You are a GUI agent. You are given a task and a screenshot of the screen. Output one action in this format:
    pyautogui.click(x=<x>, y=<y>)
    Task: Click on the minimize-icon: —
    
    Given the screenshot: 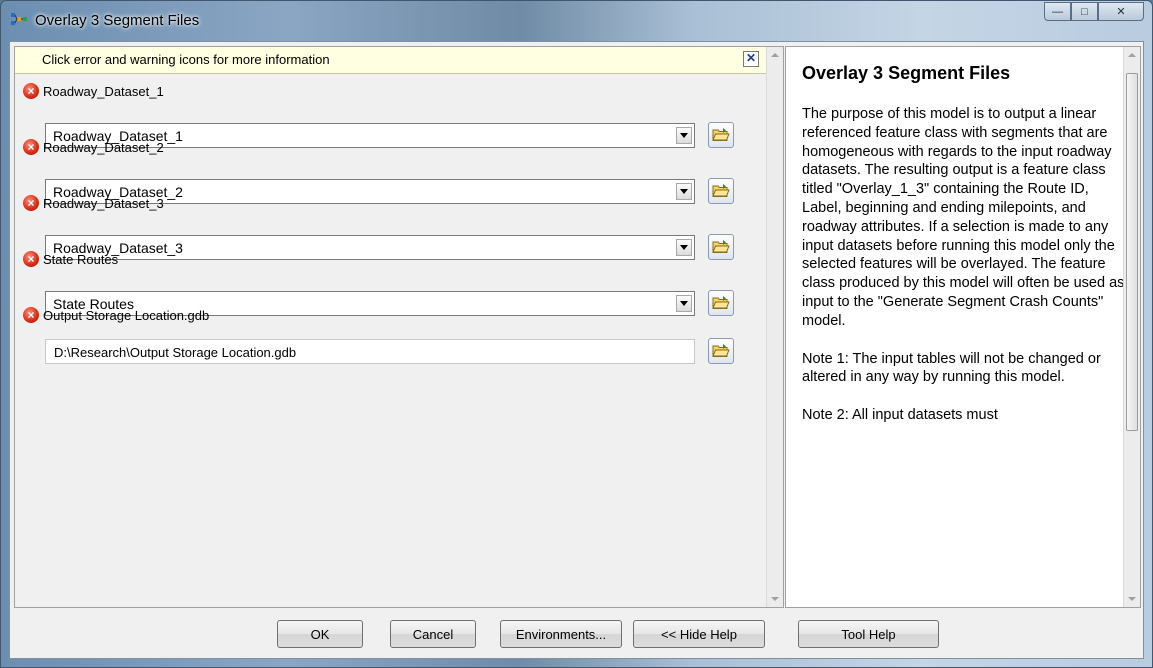 What is the action you would take?
    pyautogui.click(x=1057, y=11)
    